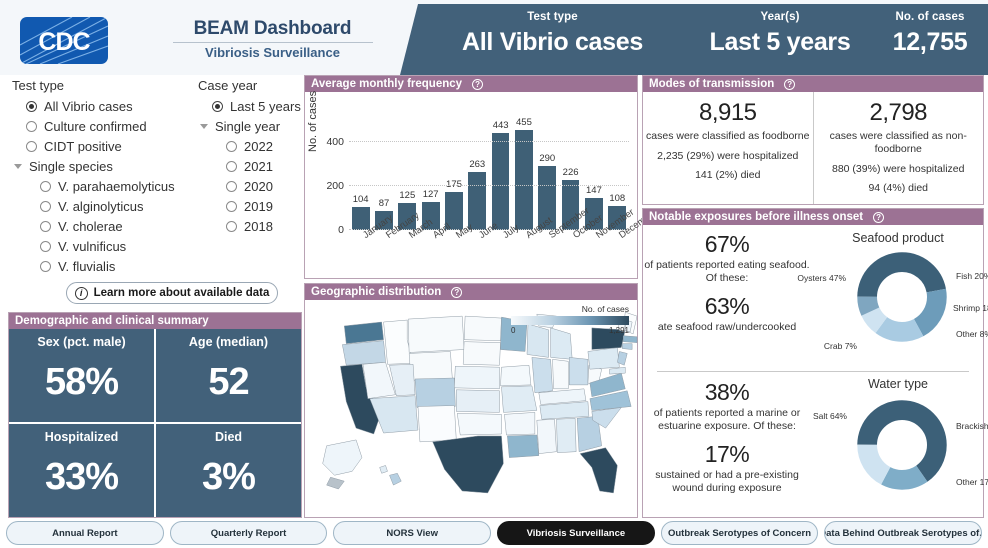 The height and width of the screenshot is (548, 988). I want to click on chart-bar-may: 175, so click(453, 175).